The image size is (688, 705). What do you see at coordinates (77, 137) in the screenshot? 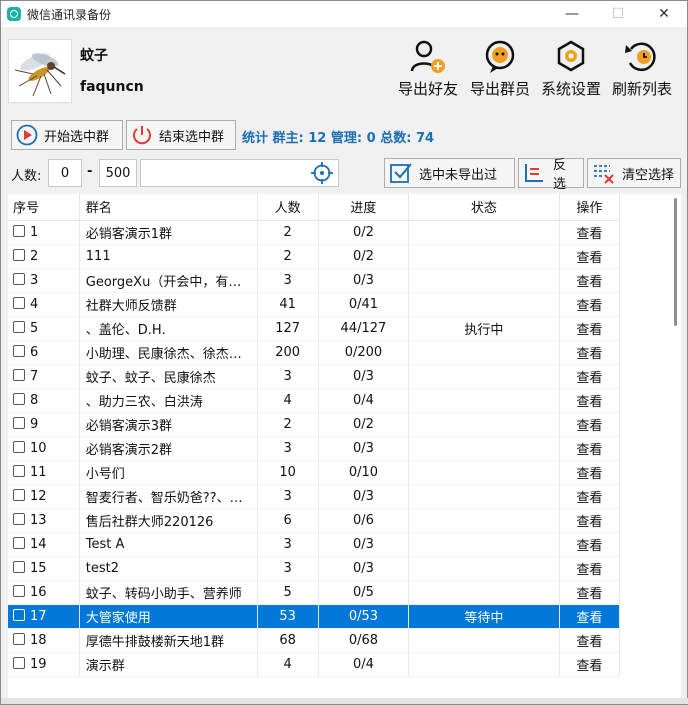
I see `start-selected-label: 开始选中群` at bounding box center [77, 137].